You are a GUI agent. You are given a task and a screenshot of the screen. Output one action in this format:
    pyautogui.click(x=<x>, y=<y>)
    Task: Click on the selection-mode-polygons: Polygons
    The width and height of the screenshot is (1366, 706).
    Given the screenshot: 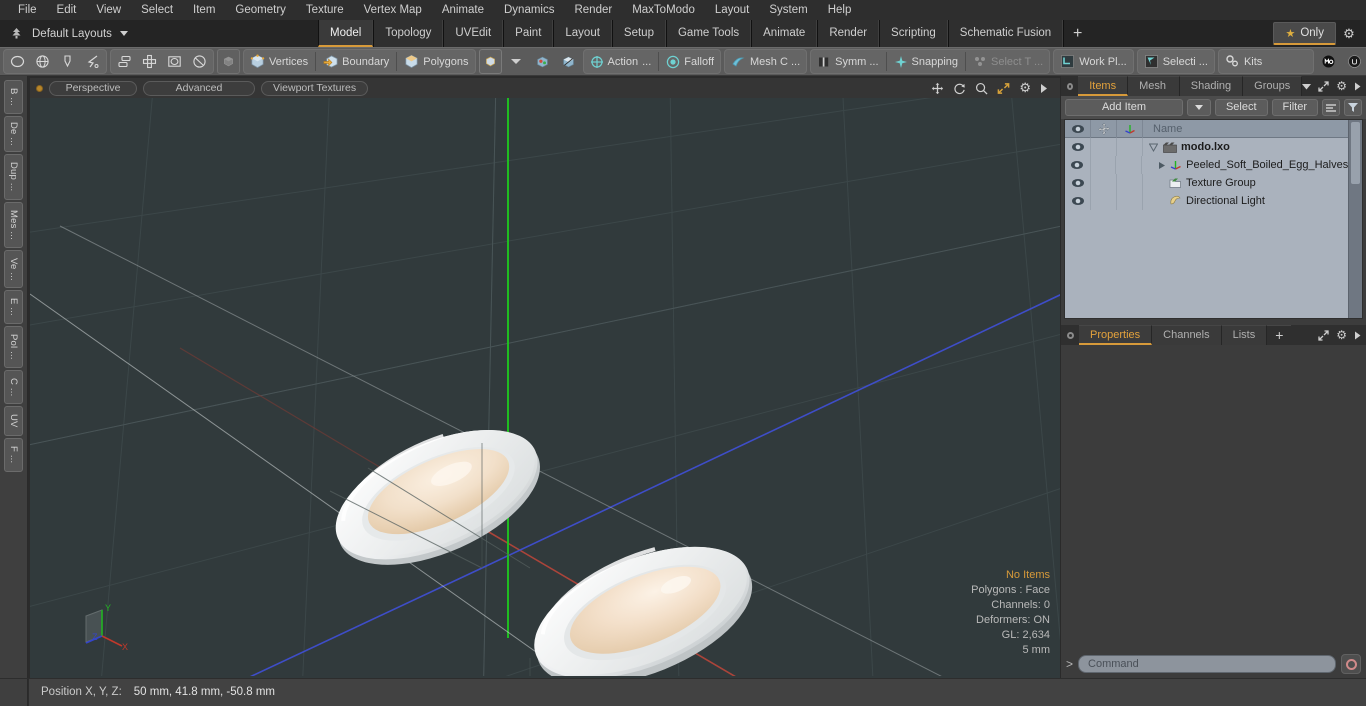 What is the action you would take?
    pyautogui.click(x=436, y=61)
    